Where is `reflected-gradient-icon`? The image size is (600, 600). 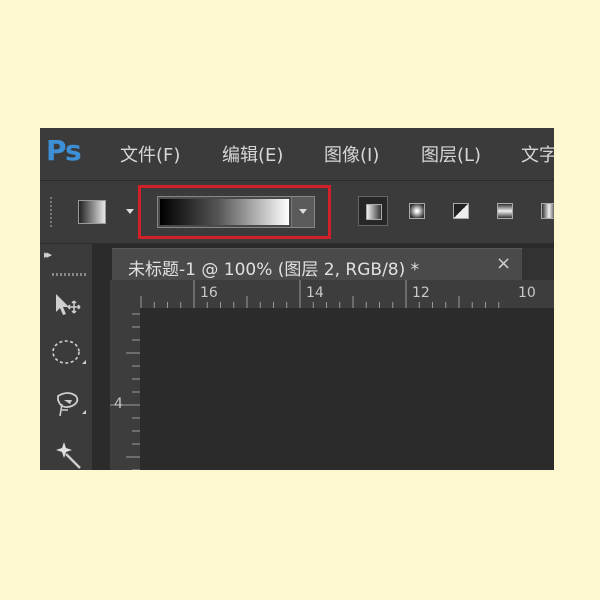
reflected-gradient-icon is located at coordinates (505, 211).